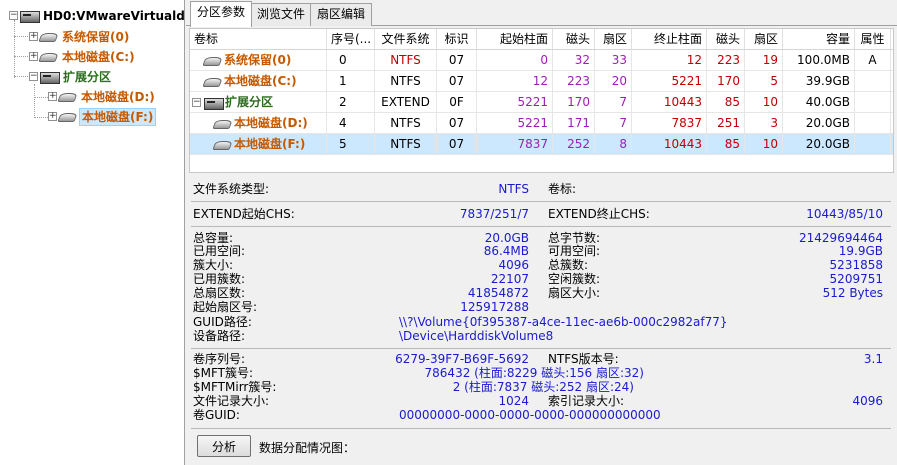  What do you see at coordinates (574, 123) in the screenshot?
I see `row-start-head: 171` at bounding box center [574, 123].